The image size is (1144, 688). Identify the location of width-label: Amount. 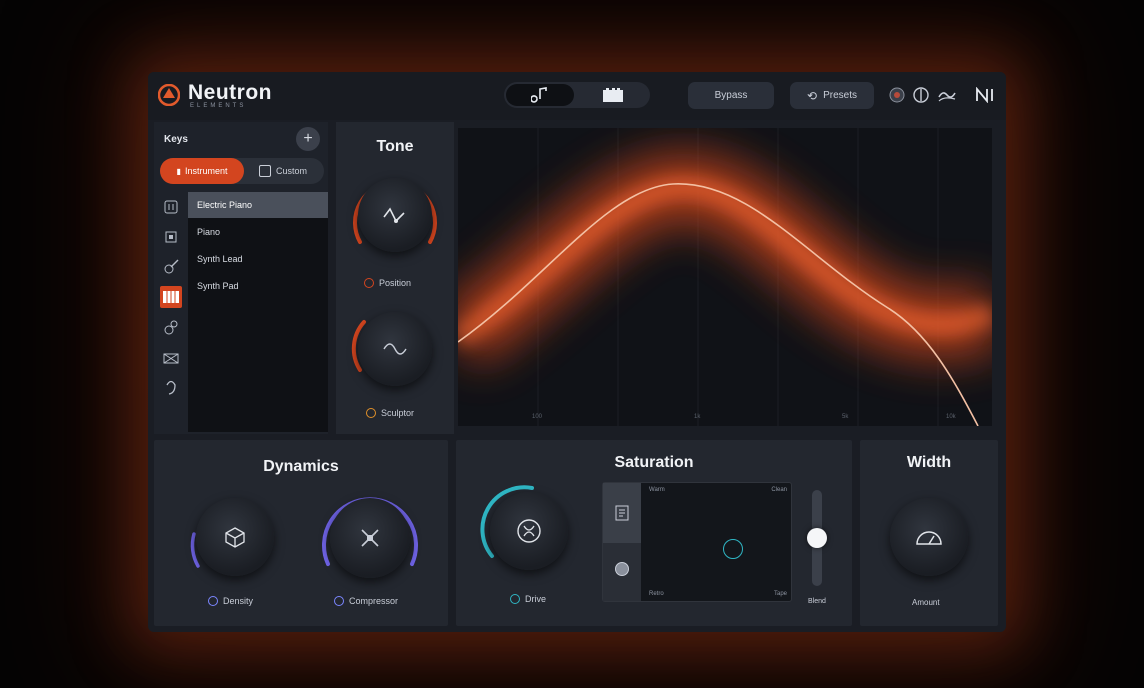
(926, 602).